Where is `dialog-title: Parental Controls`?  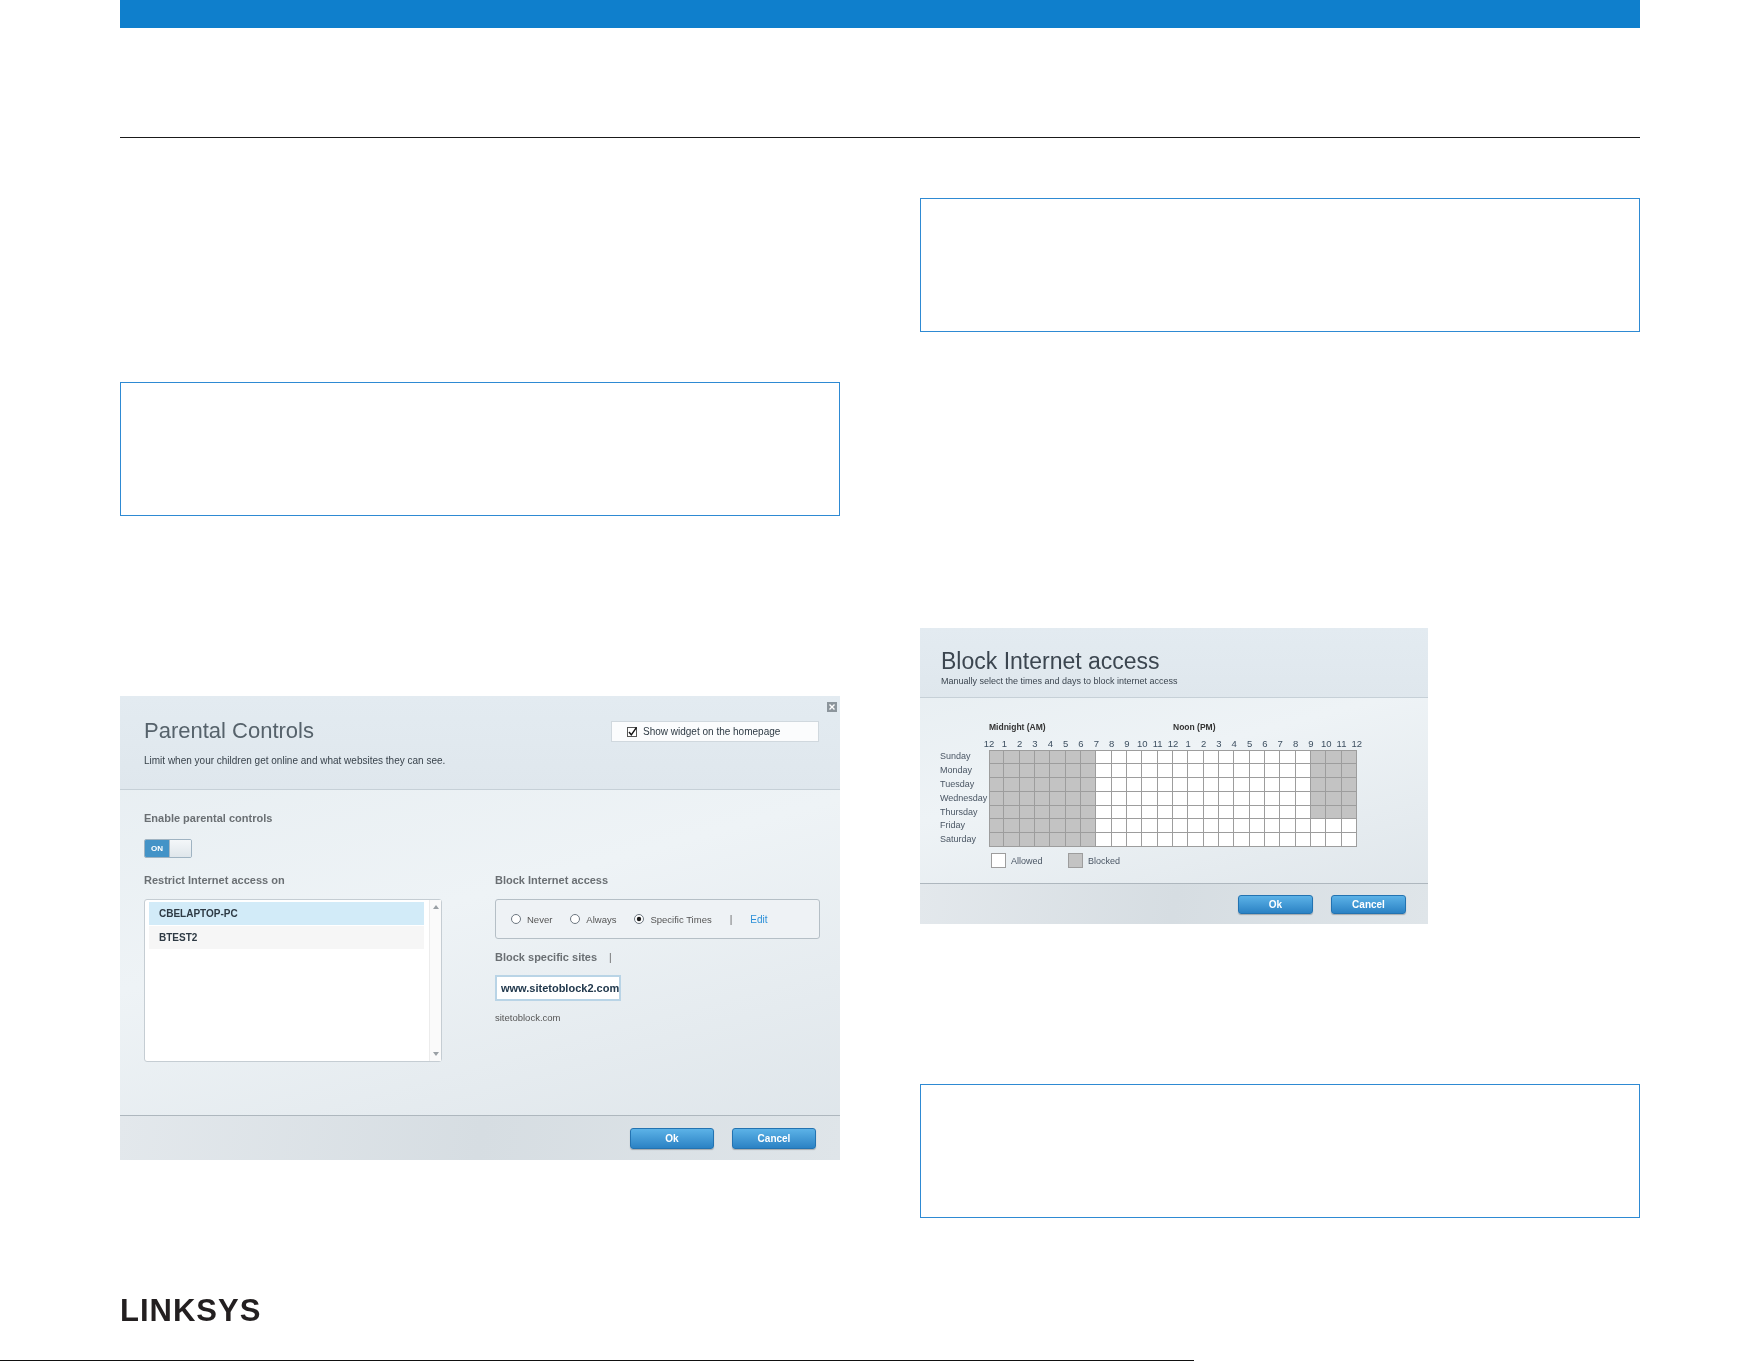
dialog-title: Parental Controls is located at coordinates (229, 731).